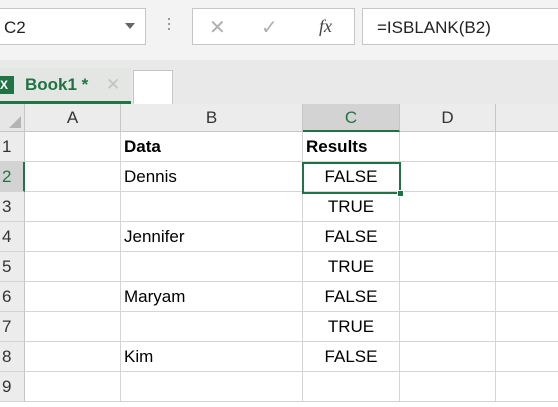 The image size is (558, 407). What do you see at coordinates (448, 177) in the screenshot?
I see `cell-d2` at bounding box center [448, 177].